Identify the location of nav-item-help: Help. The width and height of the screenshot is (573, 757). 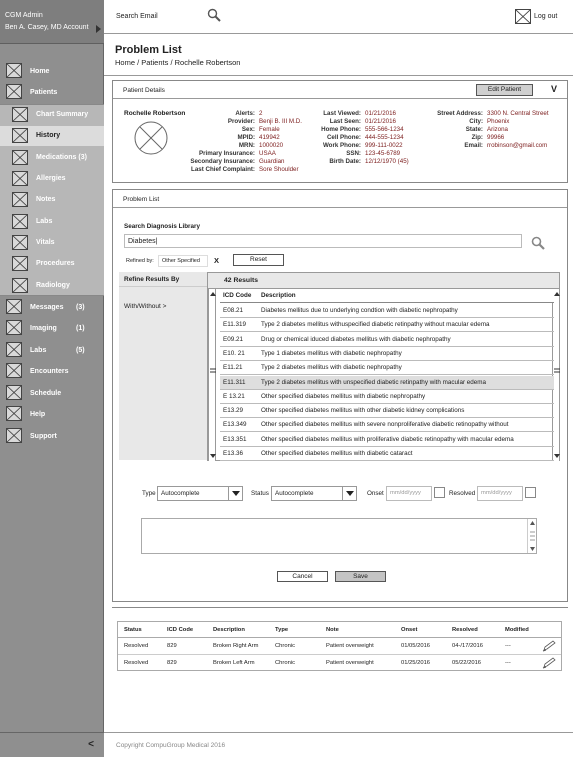
(52, 414).